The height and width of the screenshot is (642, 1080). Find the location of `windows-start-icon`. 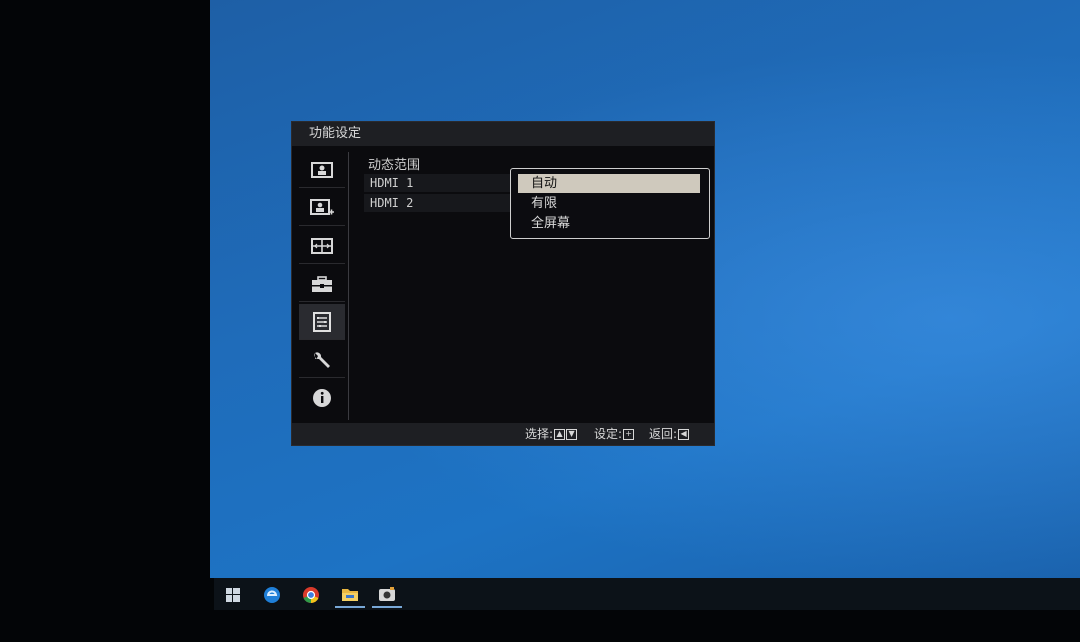

windows-start-icon is located at coordinates (233, 595).